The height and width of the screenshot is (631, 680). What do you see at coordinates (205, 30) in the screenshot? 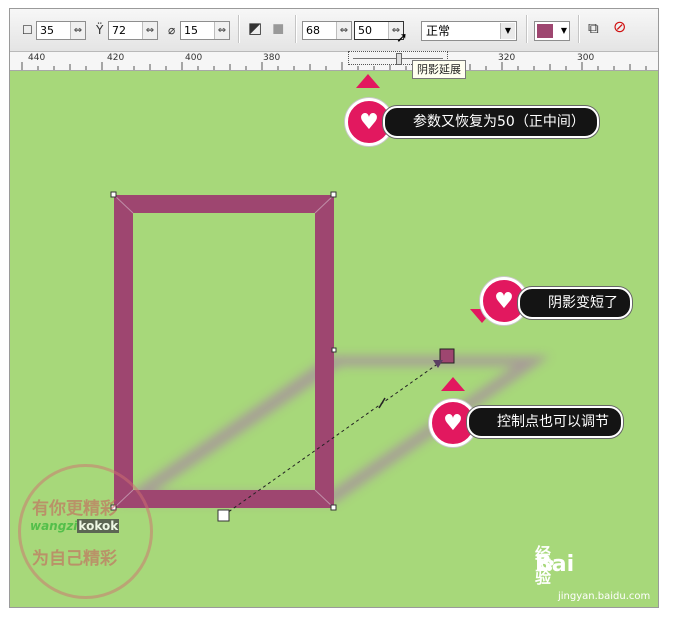
I see `feather-direction-field: 15 ⇔` at bounding box center [205, 30].